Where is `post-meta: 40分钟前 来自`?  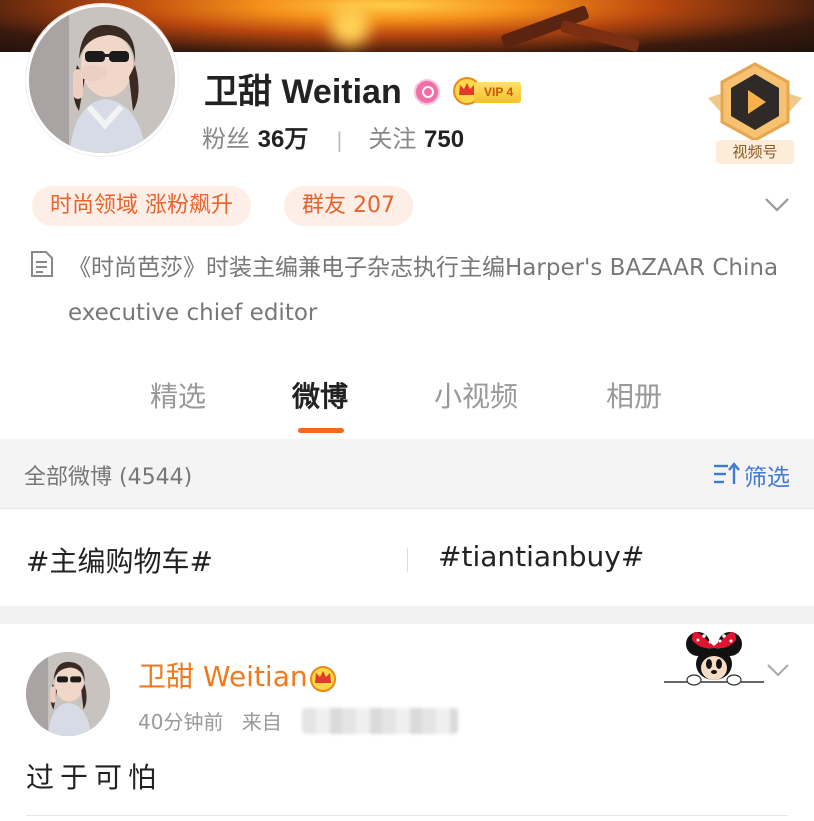
post-meta: 40分钟前 来自 is located at coordinates (210, 720).